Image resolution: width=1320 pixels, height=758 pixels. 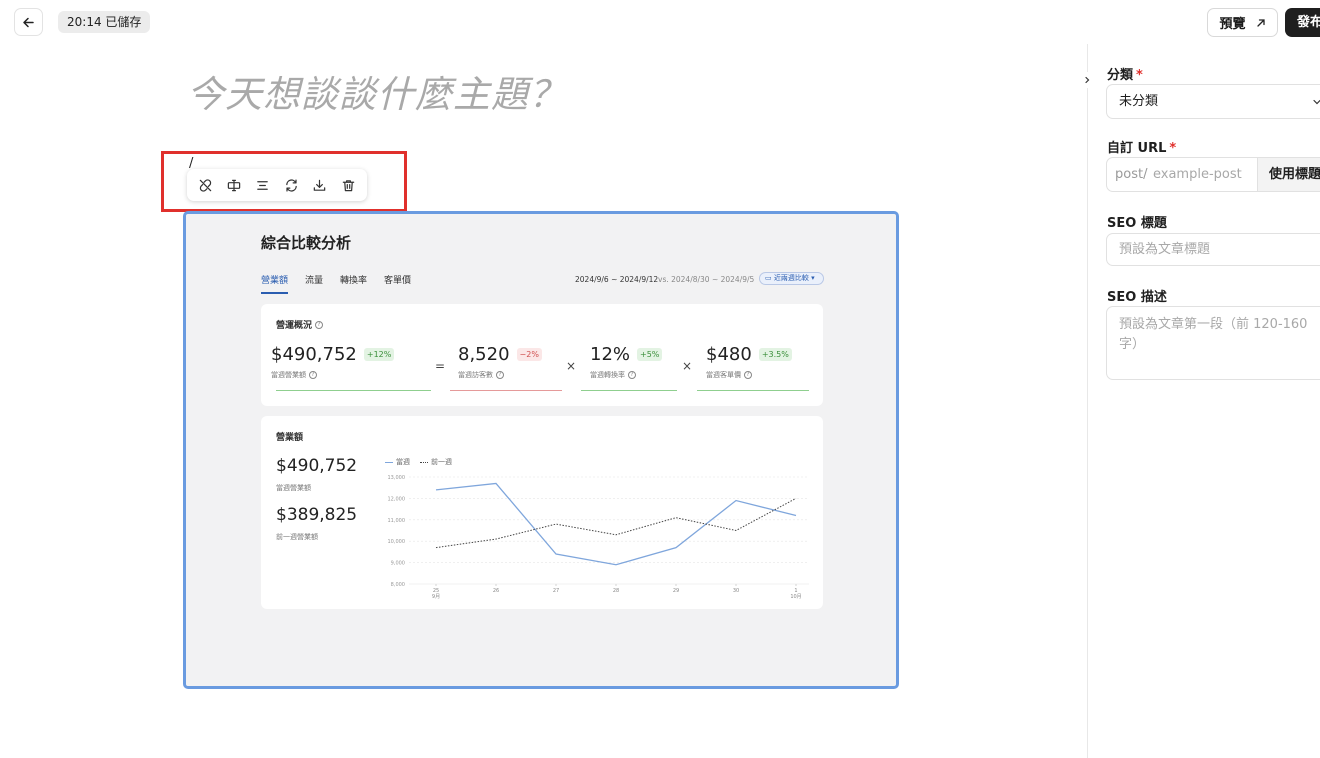 I want to click on custom-url-field: post/ example-post 使用標題, so click(x=1213, y=174).